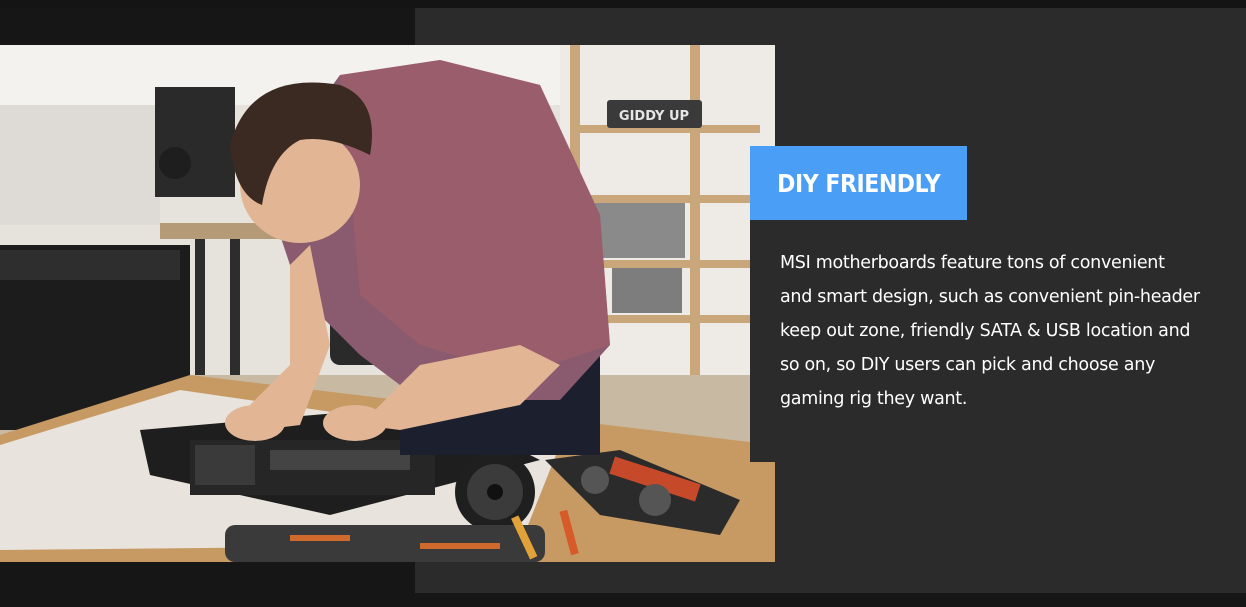 Image resolution: width=1246 pixels, height=607 pixels. What do you see at coordinates (762, 341) in the screenshot?
I see `panel-inset` at bounding box center [762, 341].